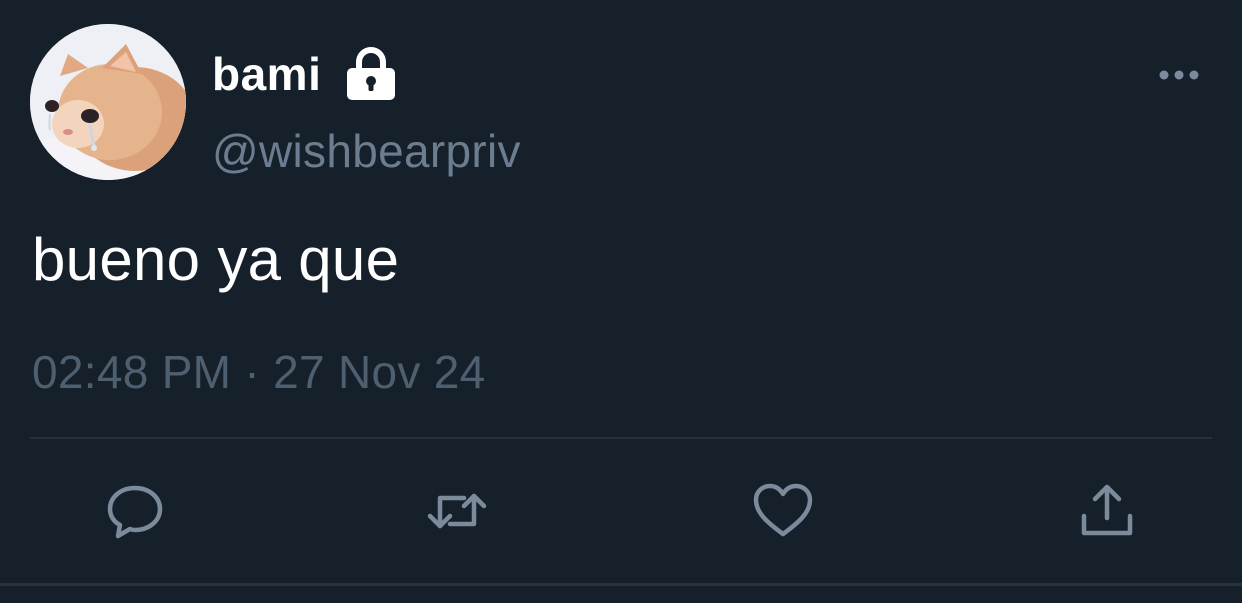 The width and height of the screenshot is (1242, 603). I want to click on kitten-avatar-image, so click(108, 102).